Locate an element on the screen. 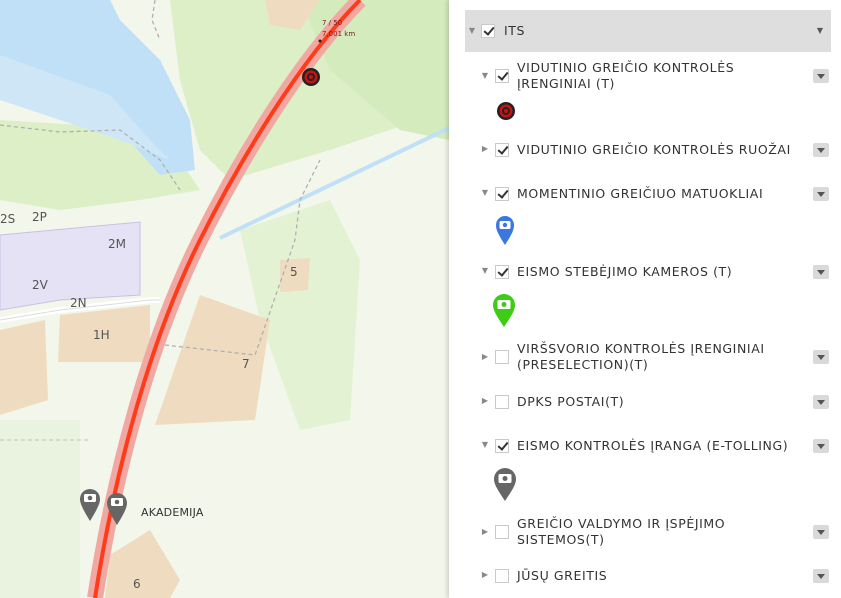  map-label-2n: 2N is located at coordinates (78, 303).